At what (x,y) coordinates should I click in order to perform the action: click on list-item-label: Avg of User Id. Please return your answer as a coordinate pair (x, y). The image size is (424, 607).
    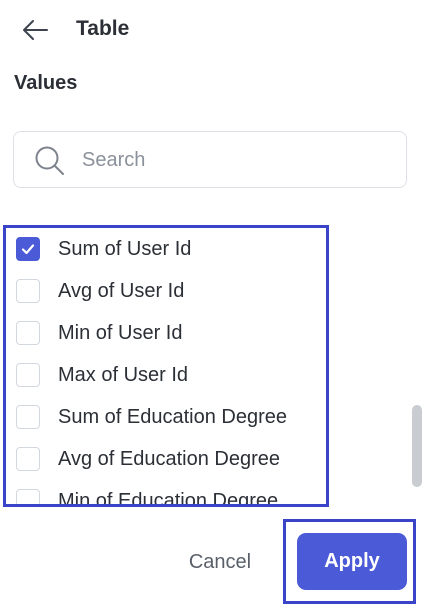
    Looking at the image, I should click on (121, 290).